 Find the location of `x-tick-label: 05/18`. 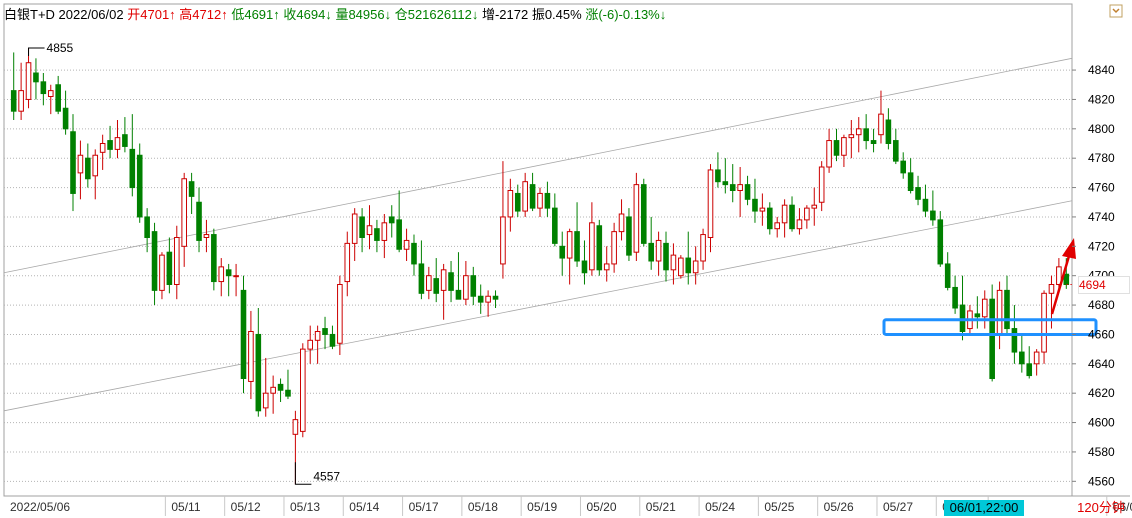

x-tick-label: 05/18 is located at coordinates (483, 507).